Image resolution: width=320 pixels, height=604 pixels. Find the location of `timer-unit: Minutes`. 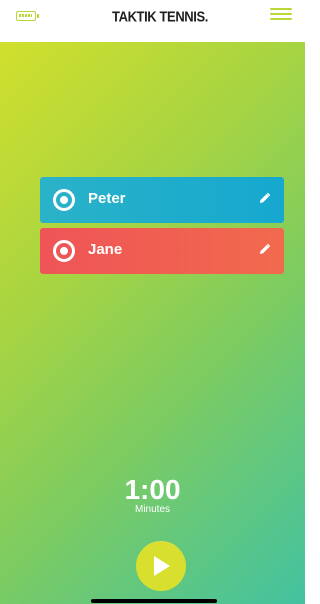

timer-unit: Minutes is located at coordinates (152, 509).